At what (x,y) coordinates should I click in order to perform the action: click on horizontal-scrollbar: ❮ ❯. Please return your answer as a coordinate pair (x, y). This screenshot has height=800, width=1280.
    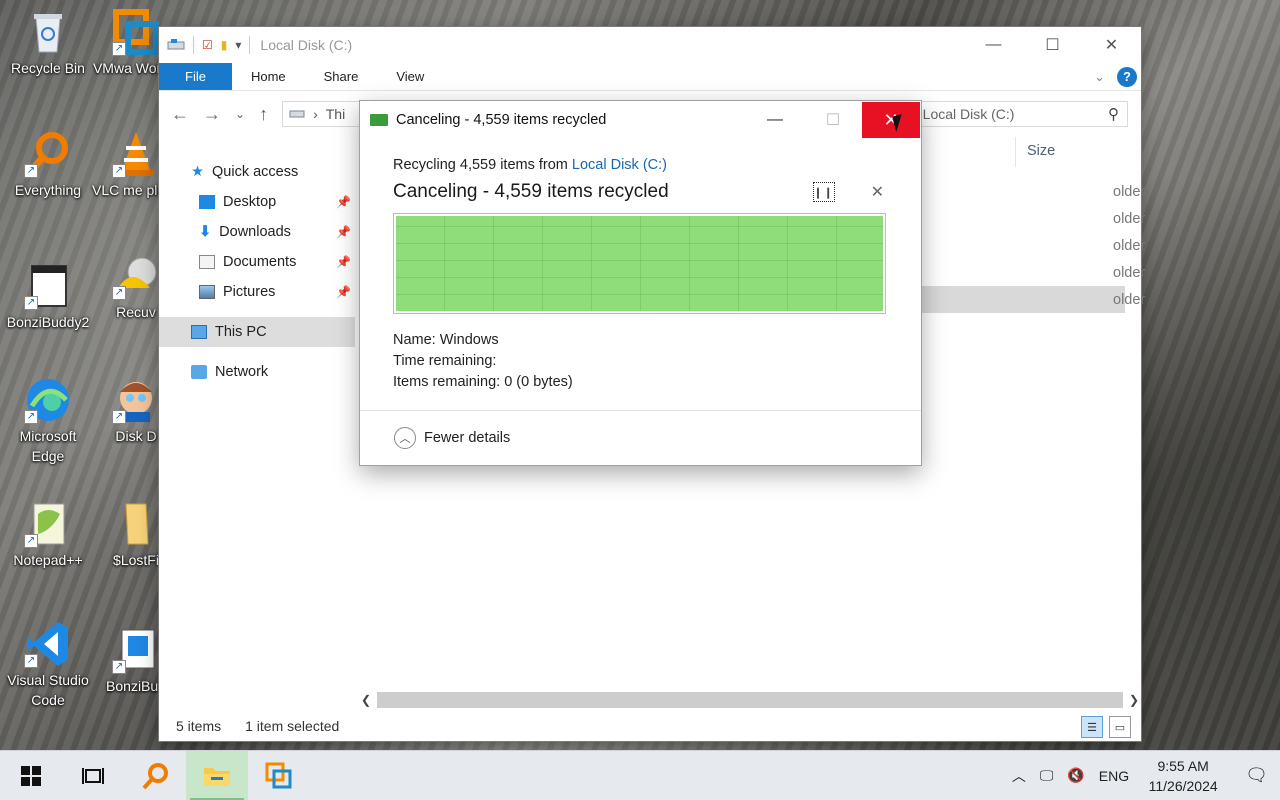
    Looking at the image, I should click on (750, 700).